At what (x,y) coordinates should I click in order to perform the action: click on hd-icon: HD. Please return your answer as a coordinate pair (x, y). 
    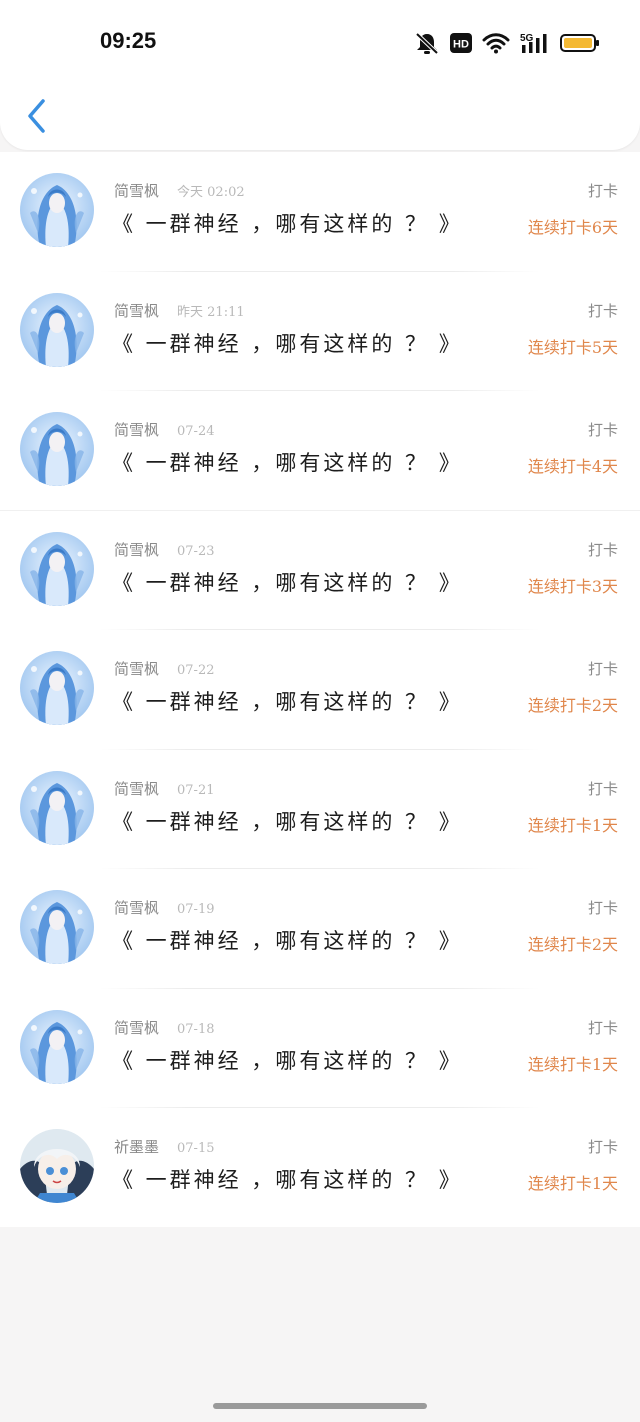
    Looking at the image, I should click on (461, 43).